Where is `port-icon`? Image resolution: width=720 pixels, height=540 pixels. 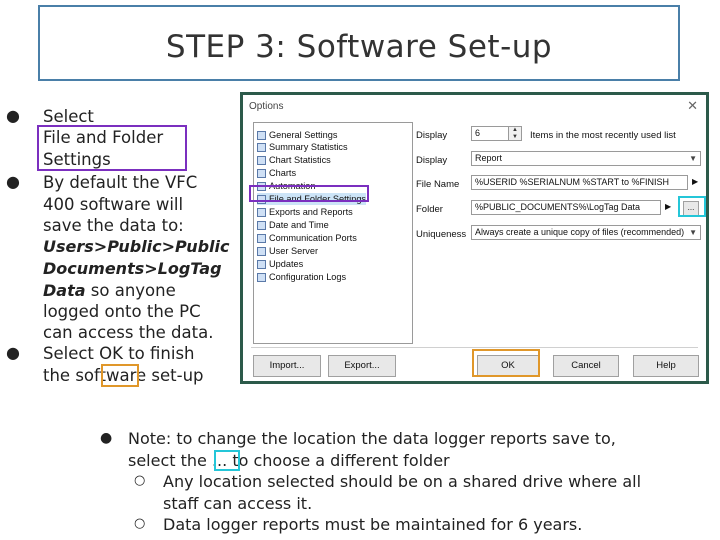
port-icon is located at coordinates (261, 238).